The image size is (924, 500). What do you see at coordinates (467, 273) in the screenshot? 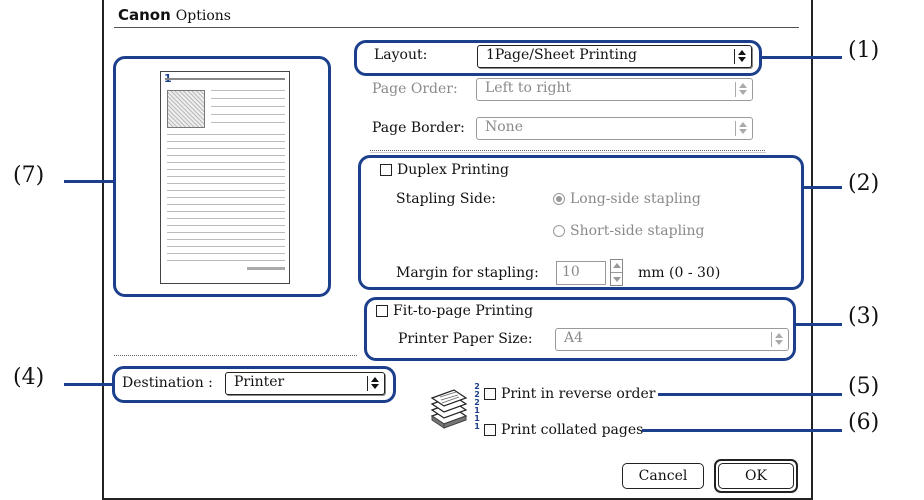
I see `margin-label: Margin for stapling:` at bounding box center [467, 273].